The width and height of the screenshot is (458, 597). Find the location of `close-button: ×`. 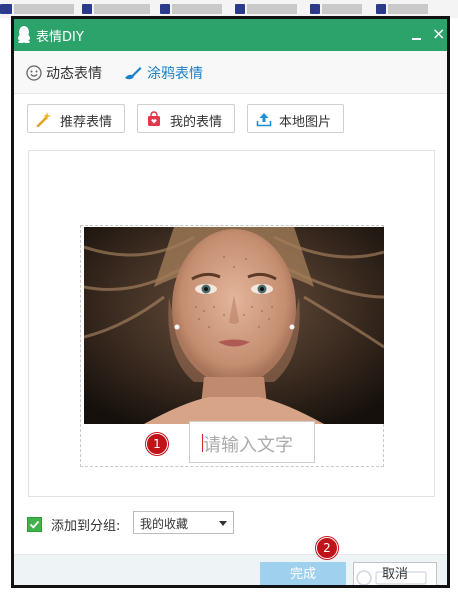

close-button: × is located at coordinates (438, 33).